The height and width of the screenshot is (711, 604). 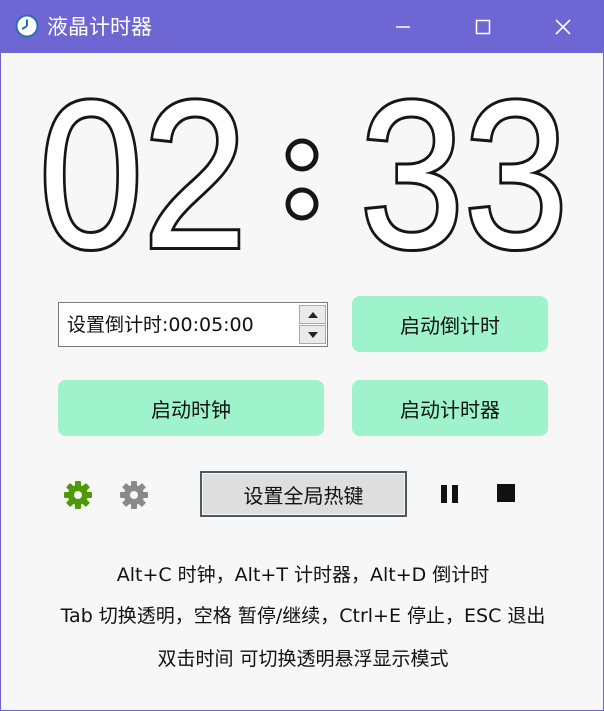 I want to click on close-button, so click(x=563, y=27).